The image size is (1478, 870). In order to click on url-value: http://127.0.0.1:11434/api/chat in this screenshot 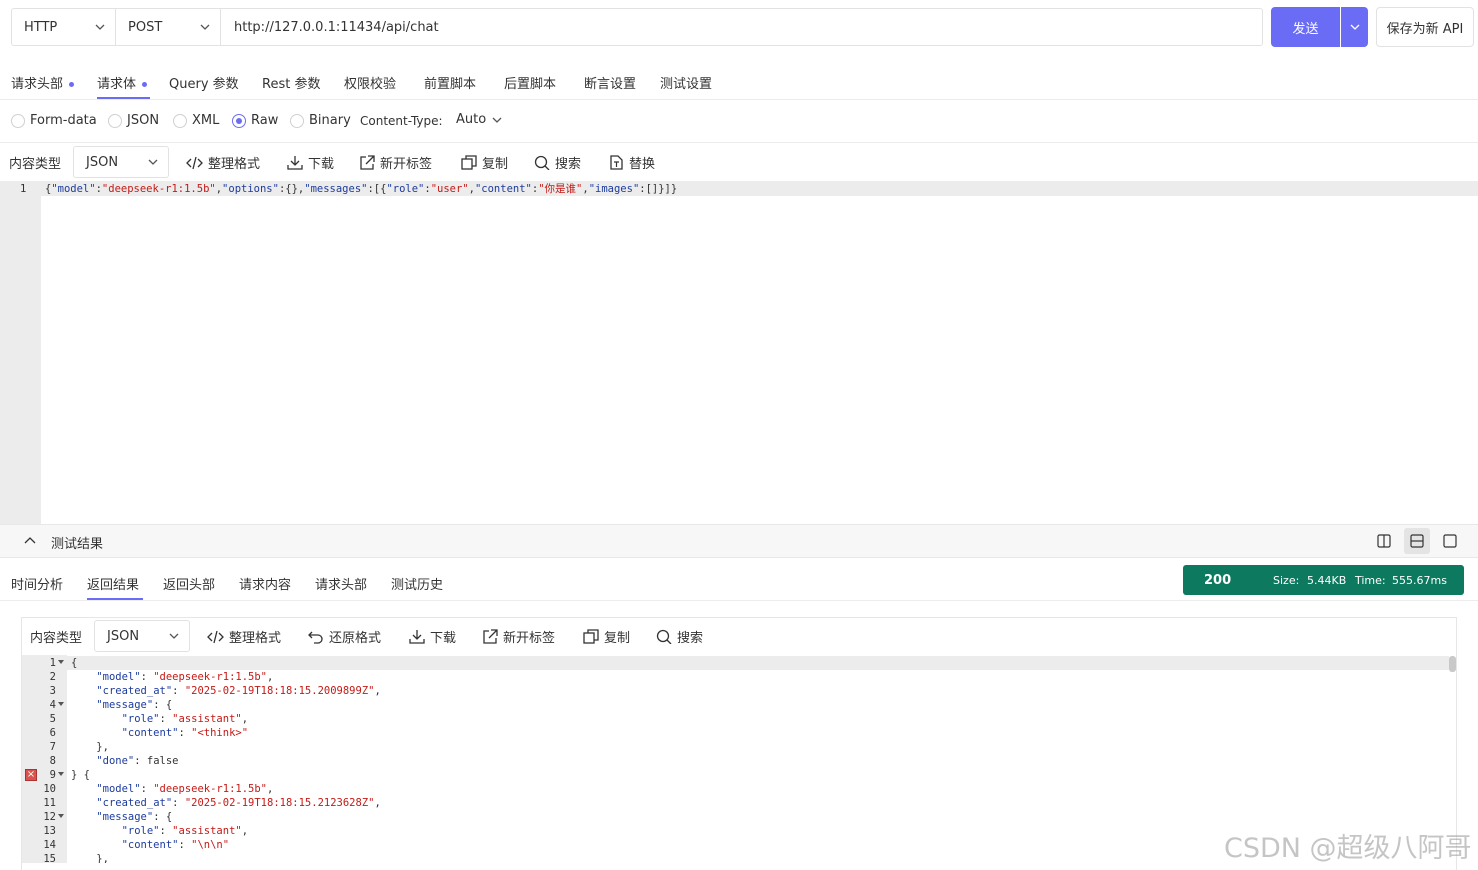, I will do `click(336, 27)`.